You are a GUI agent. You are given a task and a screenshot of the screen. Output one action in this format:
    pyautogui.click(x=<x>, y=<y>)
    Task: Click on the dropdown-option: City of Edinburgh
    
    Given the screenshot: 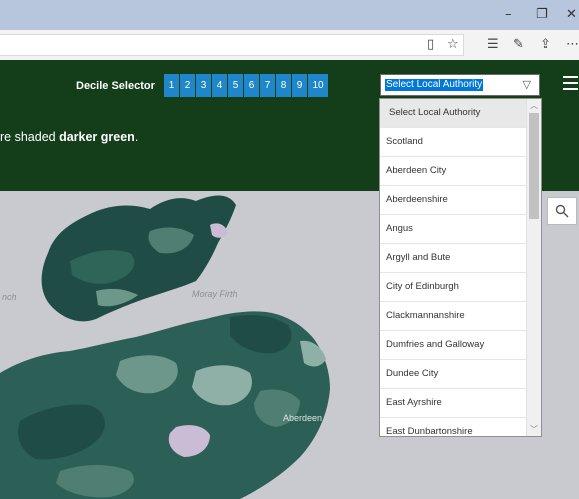 What is the action you would take?
    pyautogui.click(x=460, y=287)
    